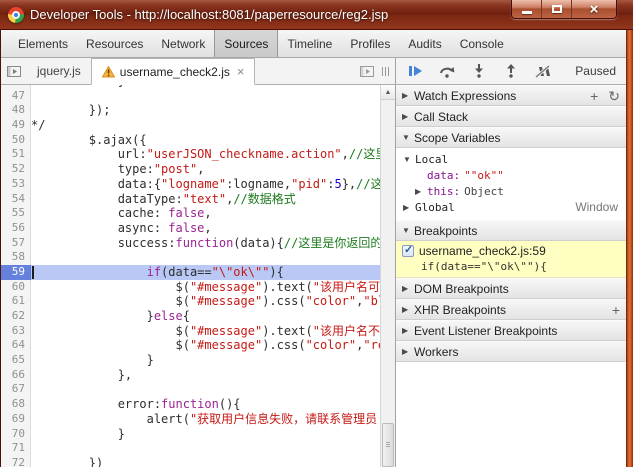 The height and width of the screenshot is (467, 633). What do you see at coordinates (388, 445) in the screenshot?
I see `scrollbar-thumb` at bounding box center [388, 445].